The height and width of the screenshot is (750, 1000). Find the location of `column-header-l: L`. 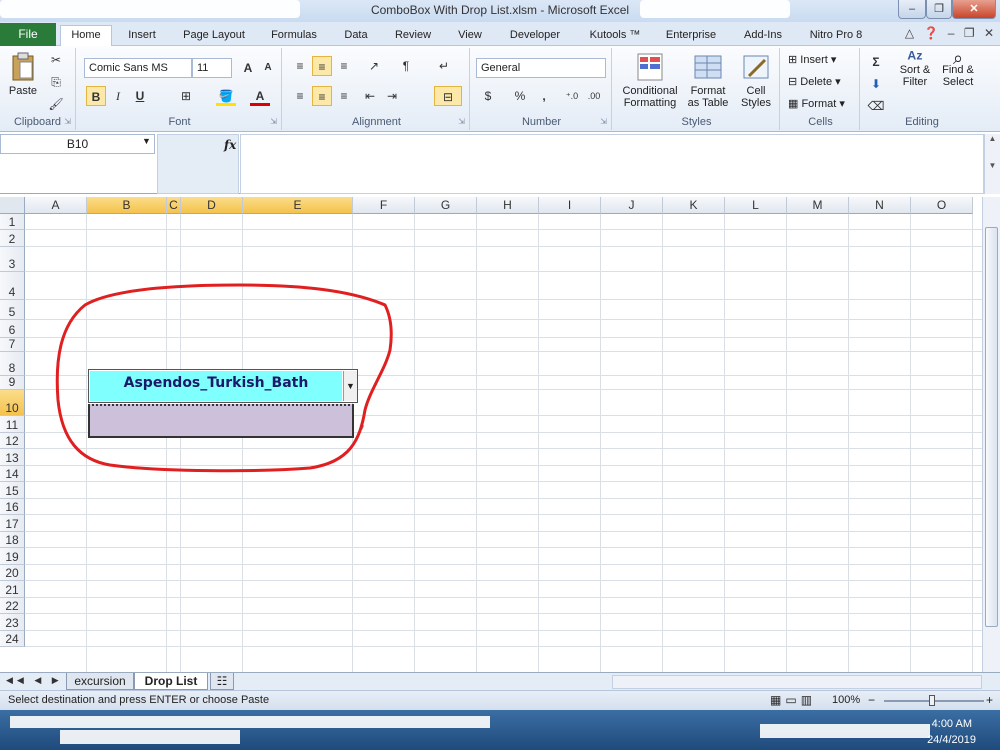

column-header-l: L is located at coordinates (756, 205).